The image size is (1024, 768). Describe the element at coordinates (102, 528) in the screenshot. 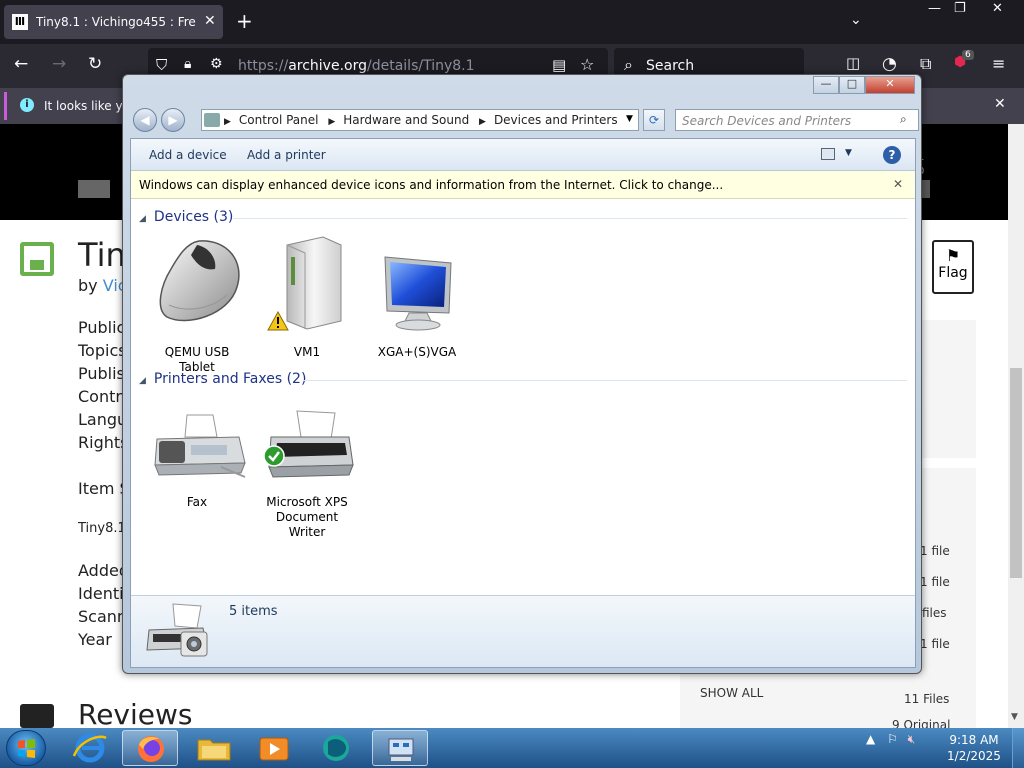

I see `file-name: Tiny8.1` at that location.